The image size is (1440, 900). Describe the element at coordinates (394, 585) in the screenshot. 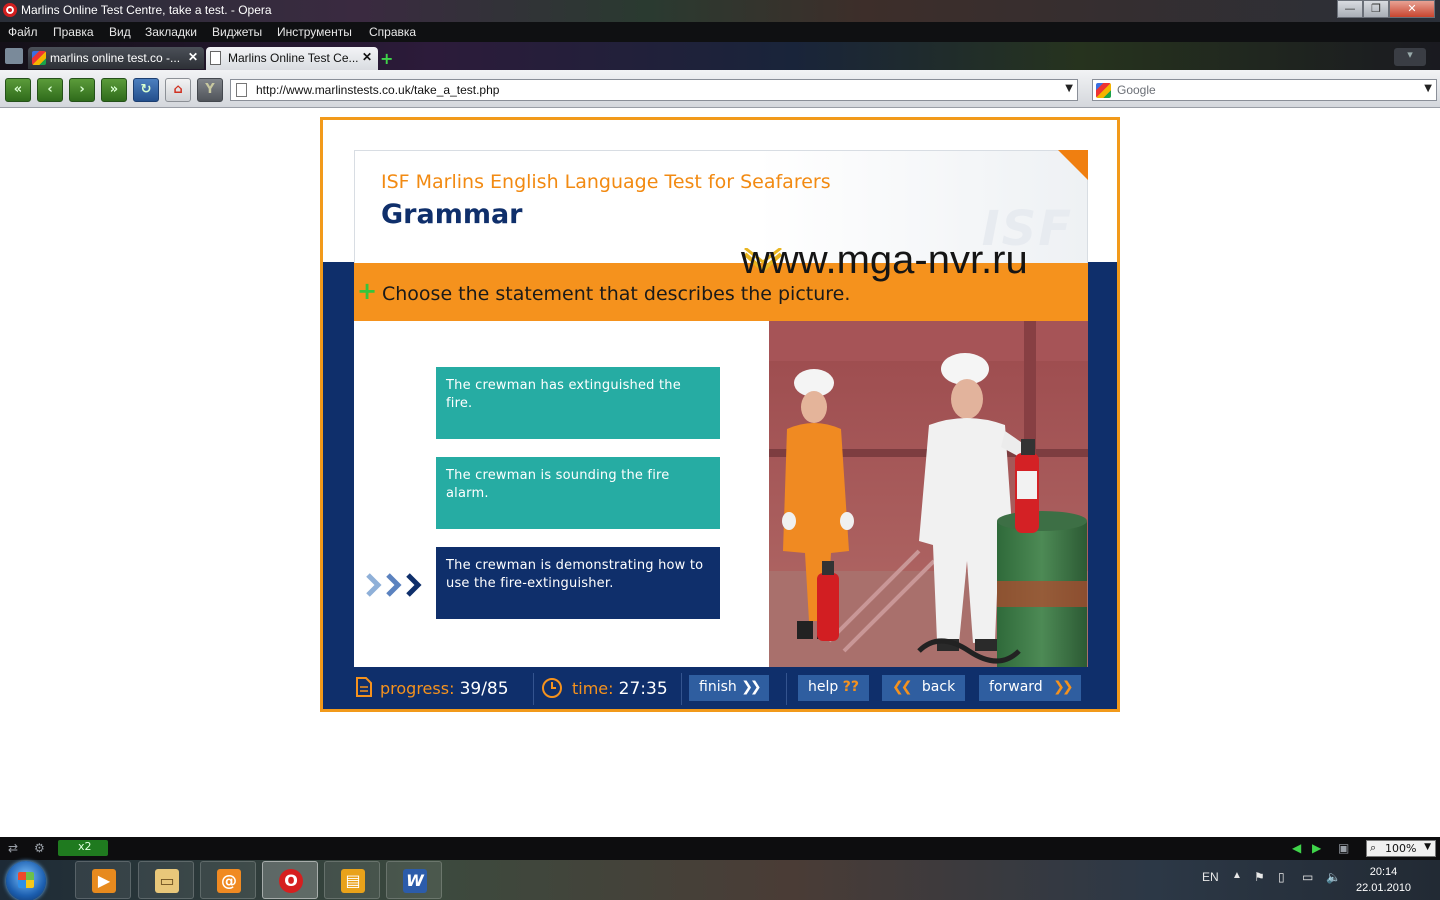

I see `selected-arrow-icon` at that location.